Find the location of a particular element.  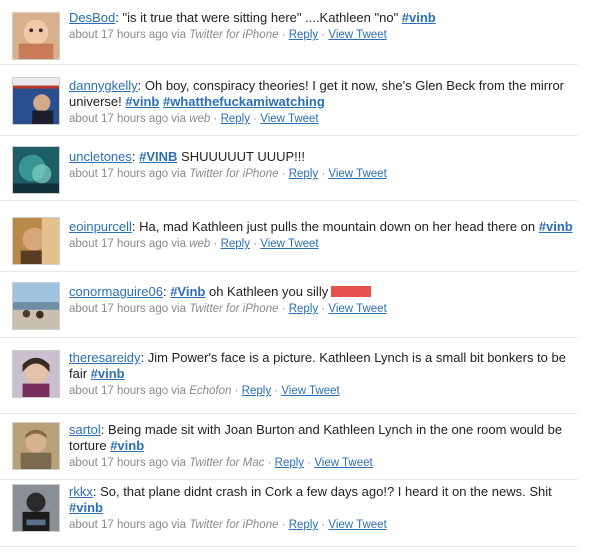

hashtag-link: #whatthefuckamiwatching is located at coordinates (244, 101).